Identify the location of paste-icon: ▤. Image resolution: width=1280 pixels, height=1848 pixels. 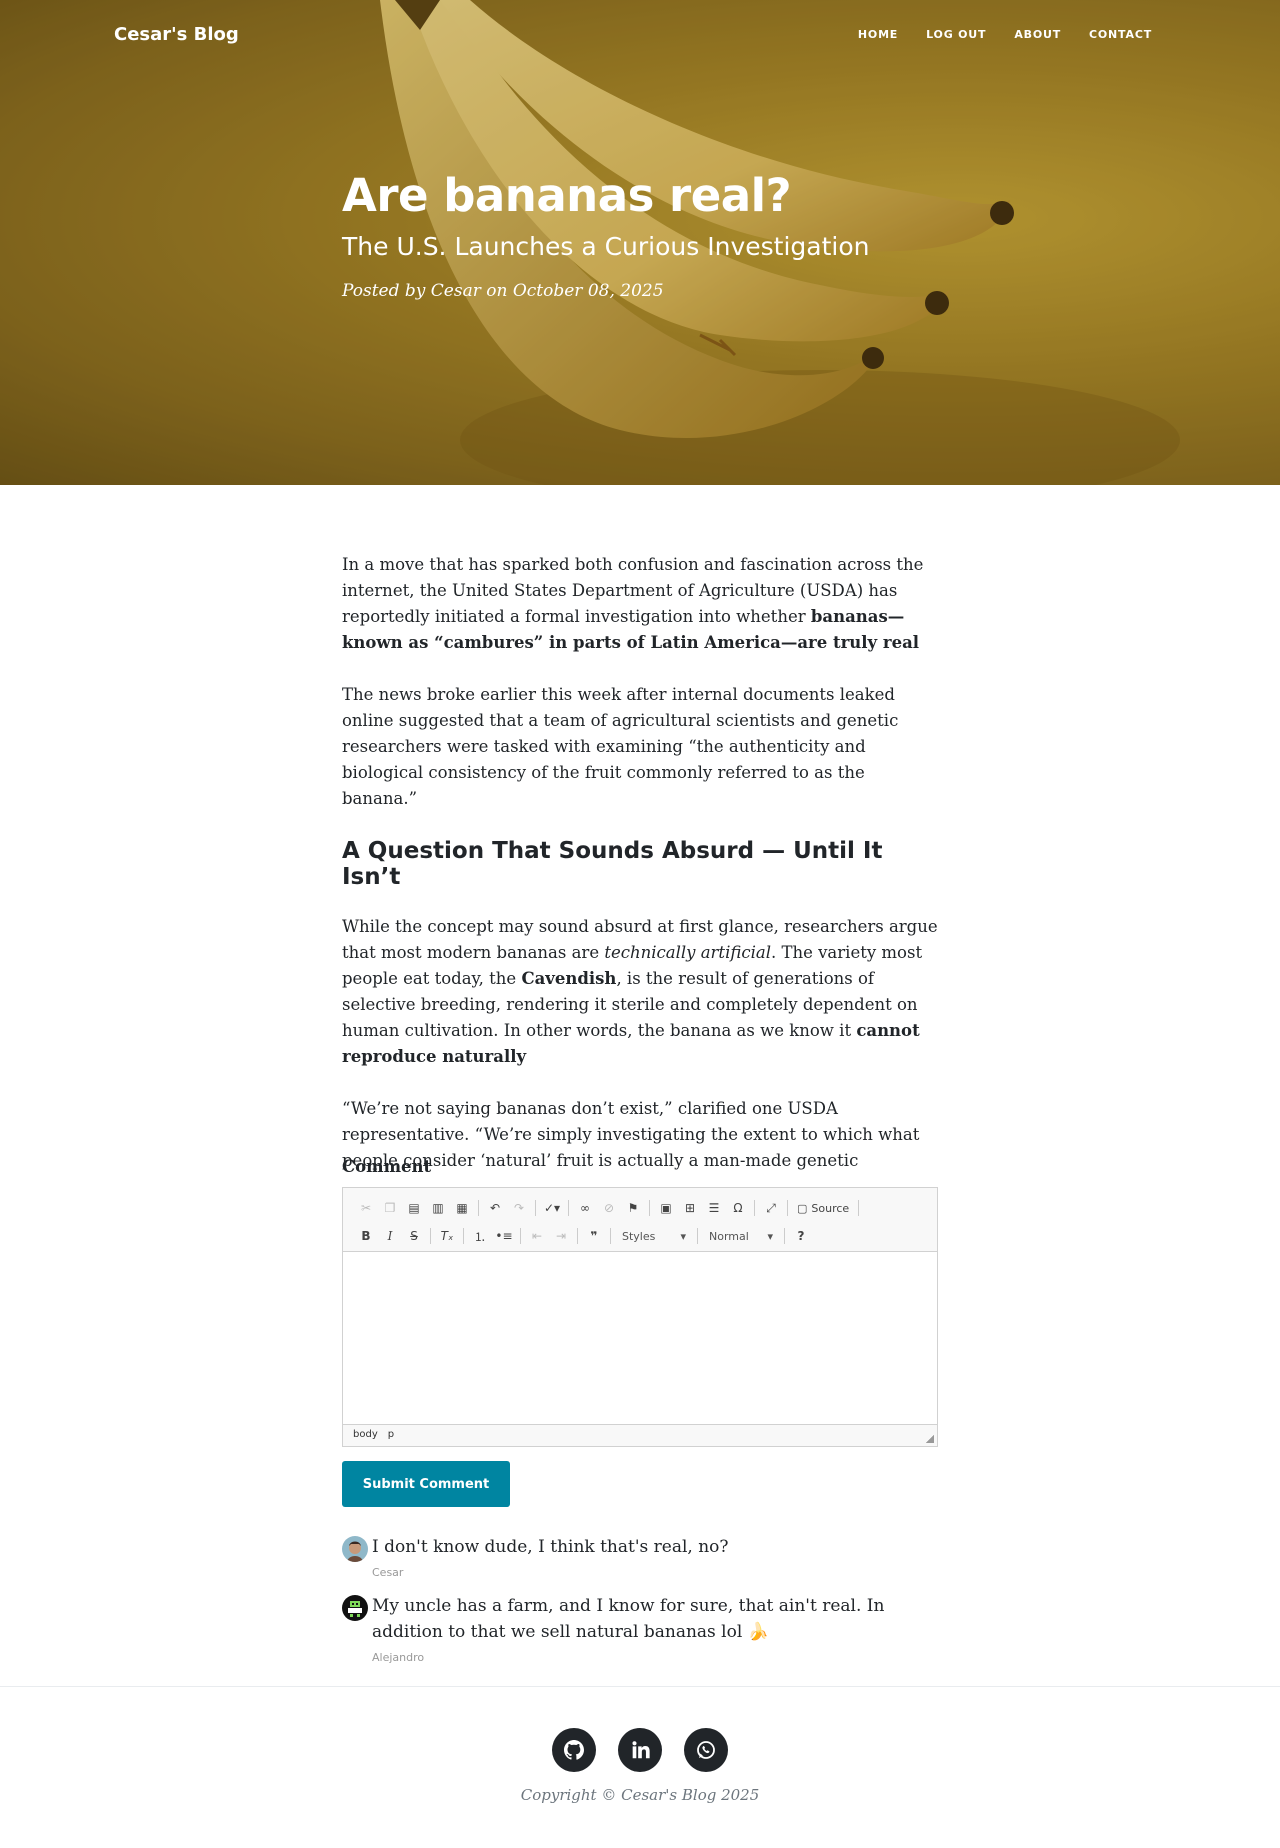
(414, 1208).